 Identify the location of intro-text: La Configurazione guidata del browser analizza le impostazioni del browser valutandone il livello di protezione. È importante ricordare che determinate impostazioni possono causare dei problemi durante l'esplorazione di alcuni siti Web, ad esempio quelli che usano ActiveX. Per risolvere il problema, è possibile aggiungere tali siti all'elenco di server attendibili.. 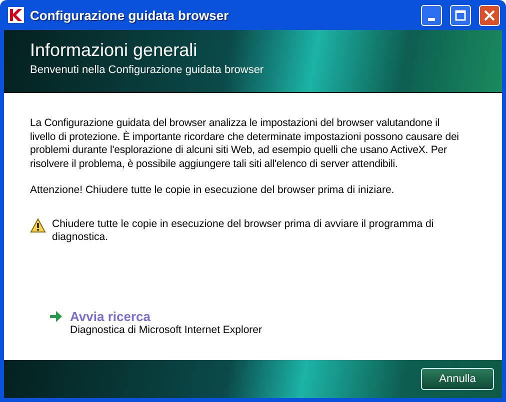
(245, 144).